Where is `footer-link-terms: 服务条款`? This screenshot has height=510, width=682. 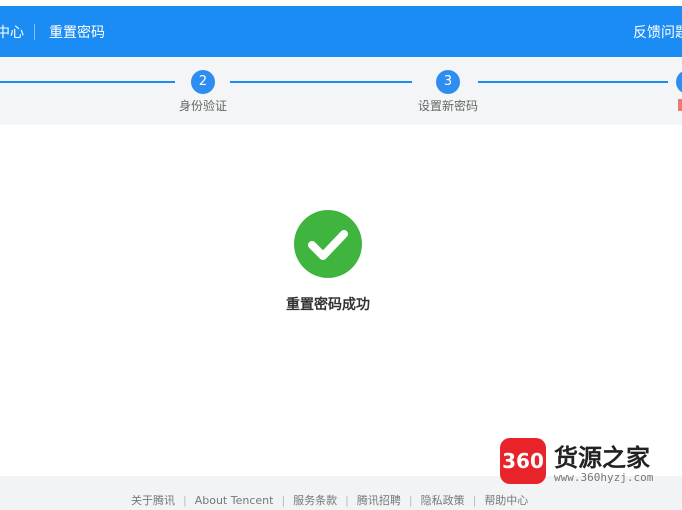 footer-link-terms: 服务条款 is located at coordinates (315, 500).